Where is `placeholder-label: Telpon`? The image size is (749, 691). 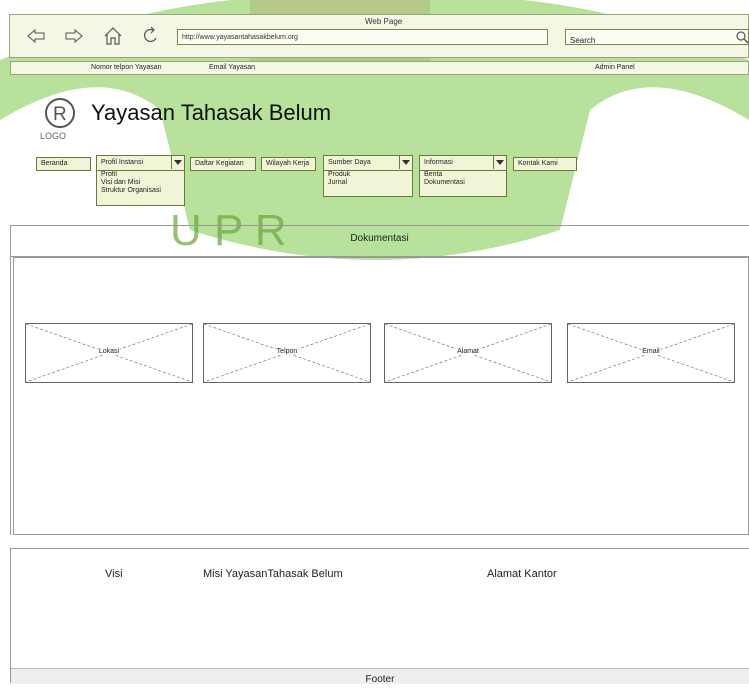
placeholder-label: Telpon is located at coordinates (287, 351).